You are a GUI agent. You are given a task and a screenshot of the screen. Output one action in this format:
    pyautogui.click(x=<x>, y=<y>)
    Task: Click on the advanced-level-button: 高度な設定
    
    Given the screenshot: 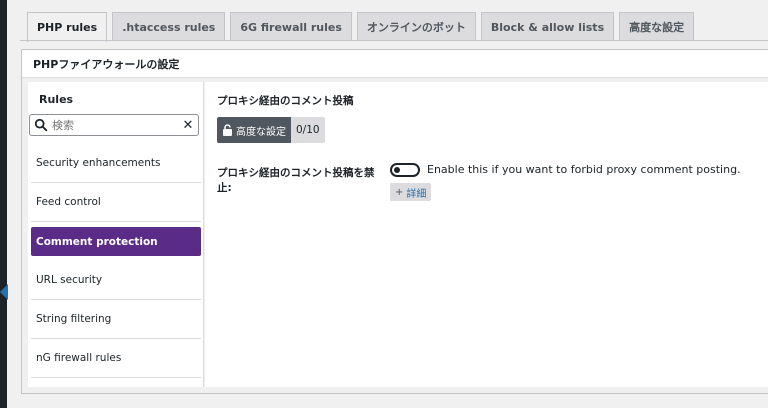 What is the action you would take?
    pyautogui.click(x=254, y=130)
    